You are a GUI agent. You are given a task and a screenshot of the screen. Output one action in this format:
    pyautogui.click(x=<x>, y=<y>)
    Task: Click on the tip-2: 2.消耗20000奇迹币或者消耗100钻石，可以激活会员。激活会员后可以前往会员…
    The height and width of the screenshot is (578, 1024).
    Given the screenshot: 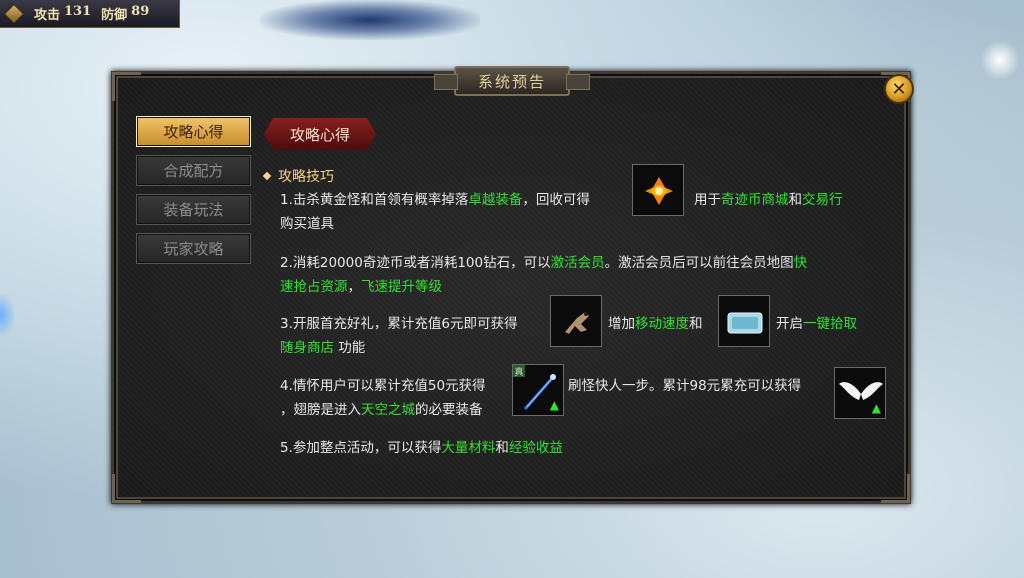 What is the action you would take?
    pyautogui.click(x=543, y=263)
    